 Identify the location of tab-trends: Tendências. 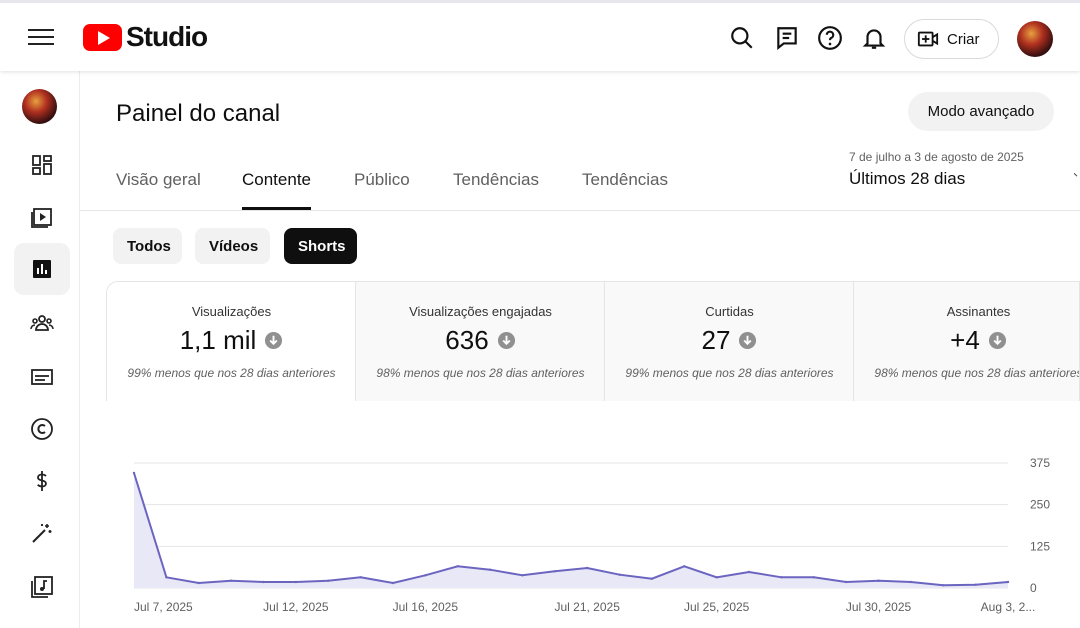
(496, 190).